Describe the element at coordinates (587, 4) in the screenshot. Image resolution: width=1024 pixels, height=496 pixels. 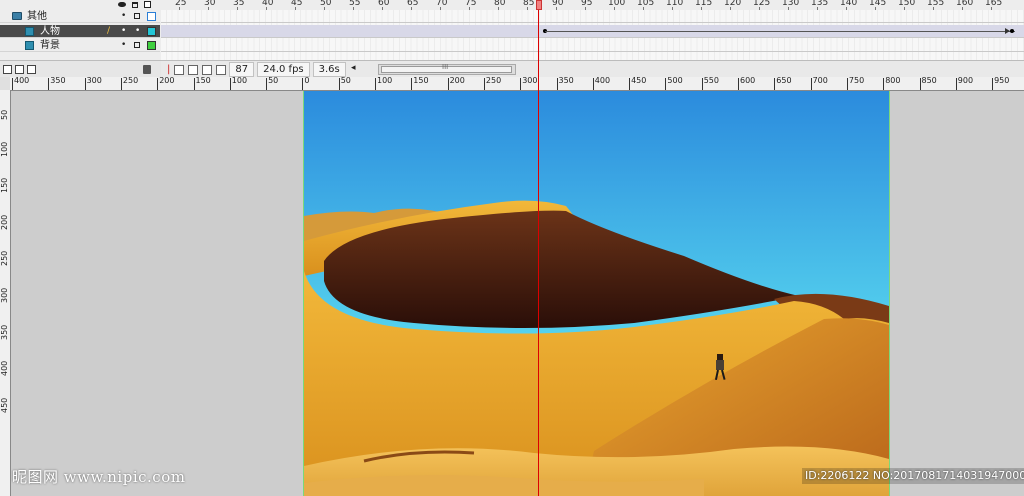
I see `frame-number: 95` at that location.